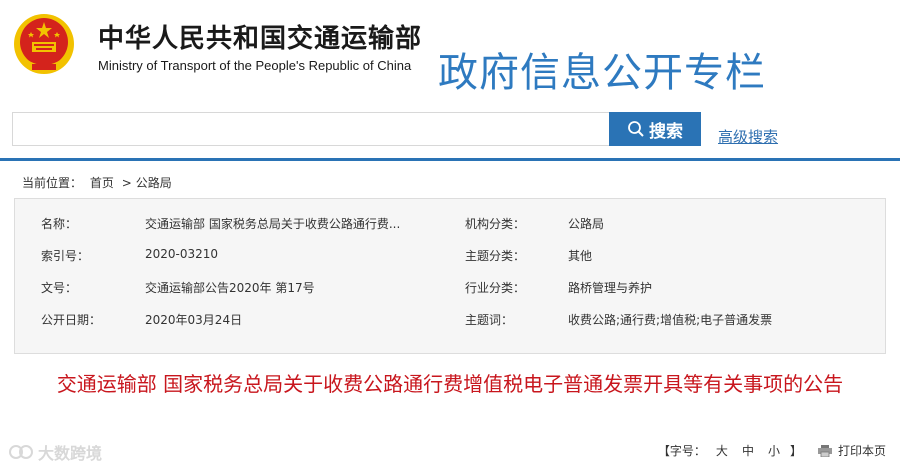 The image size is (900, 470). I want to click on search-bar: 搜索 高级搜索, so click(450, 130).